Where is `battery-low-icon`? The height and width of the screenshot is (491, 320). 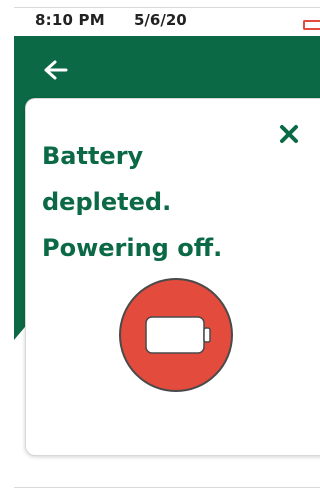 battery-low-icon is located at coordinates (311, 25).